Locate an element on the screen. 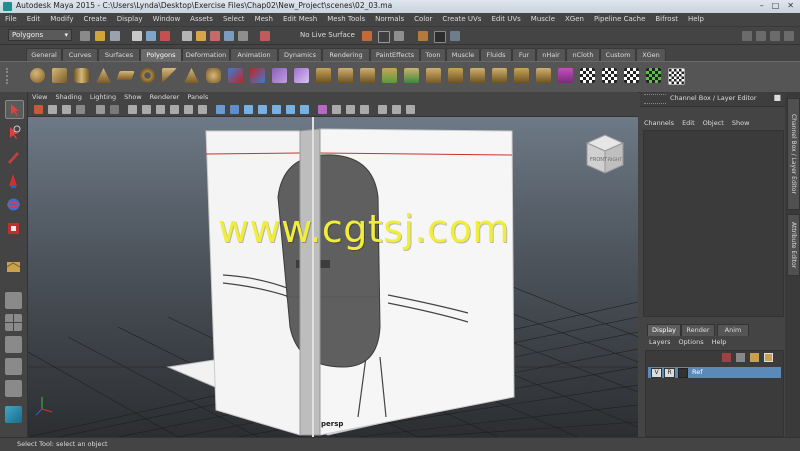 The image size is (800, 451). xray-joints-icon is located at coordinates (396, 109).